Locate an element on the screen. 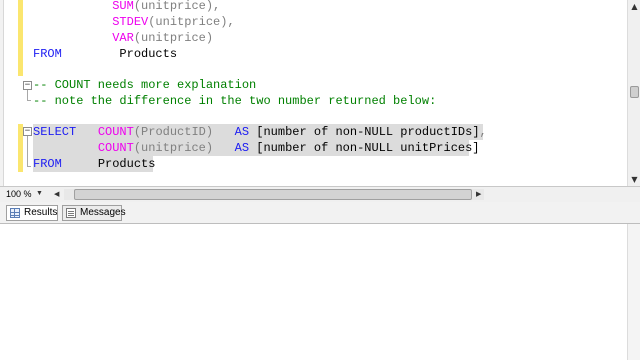  arrow-right-icon: ▶ is located at coordinates (478, 194).